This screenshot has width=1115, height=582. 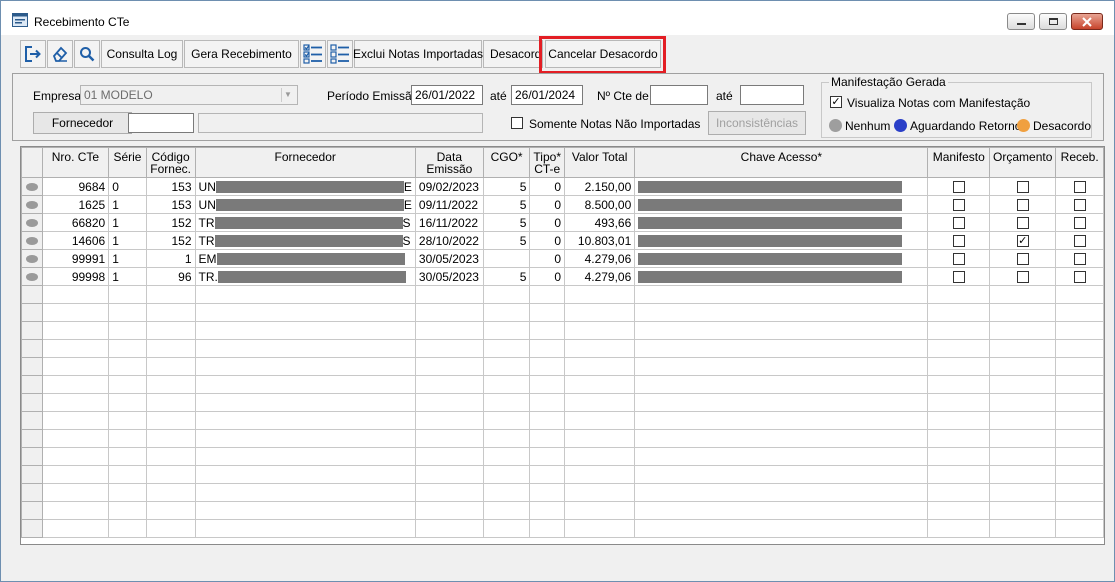 What do you see at coordinates (757, 123) in the screenshot?
I see `inconsistencias-button: Inconsistências` at bounding box center [757, 123].